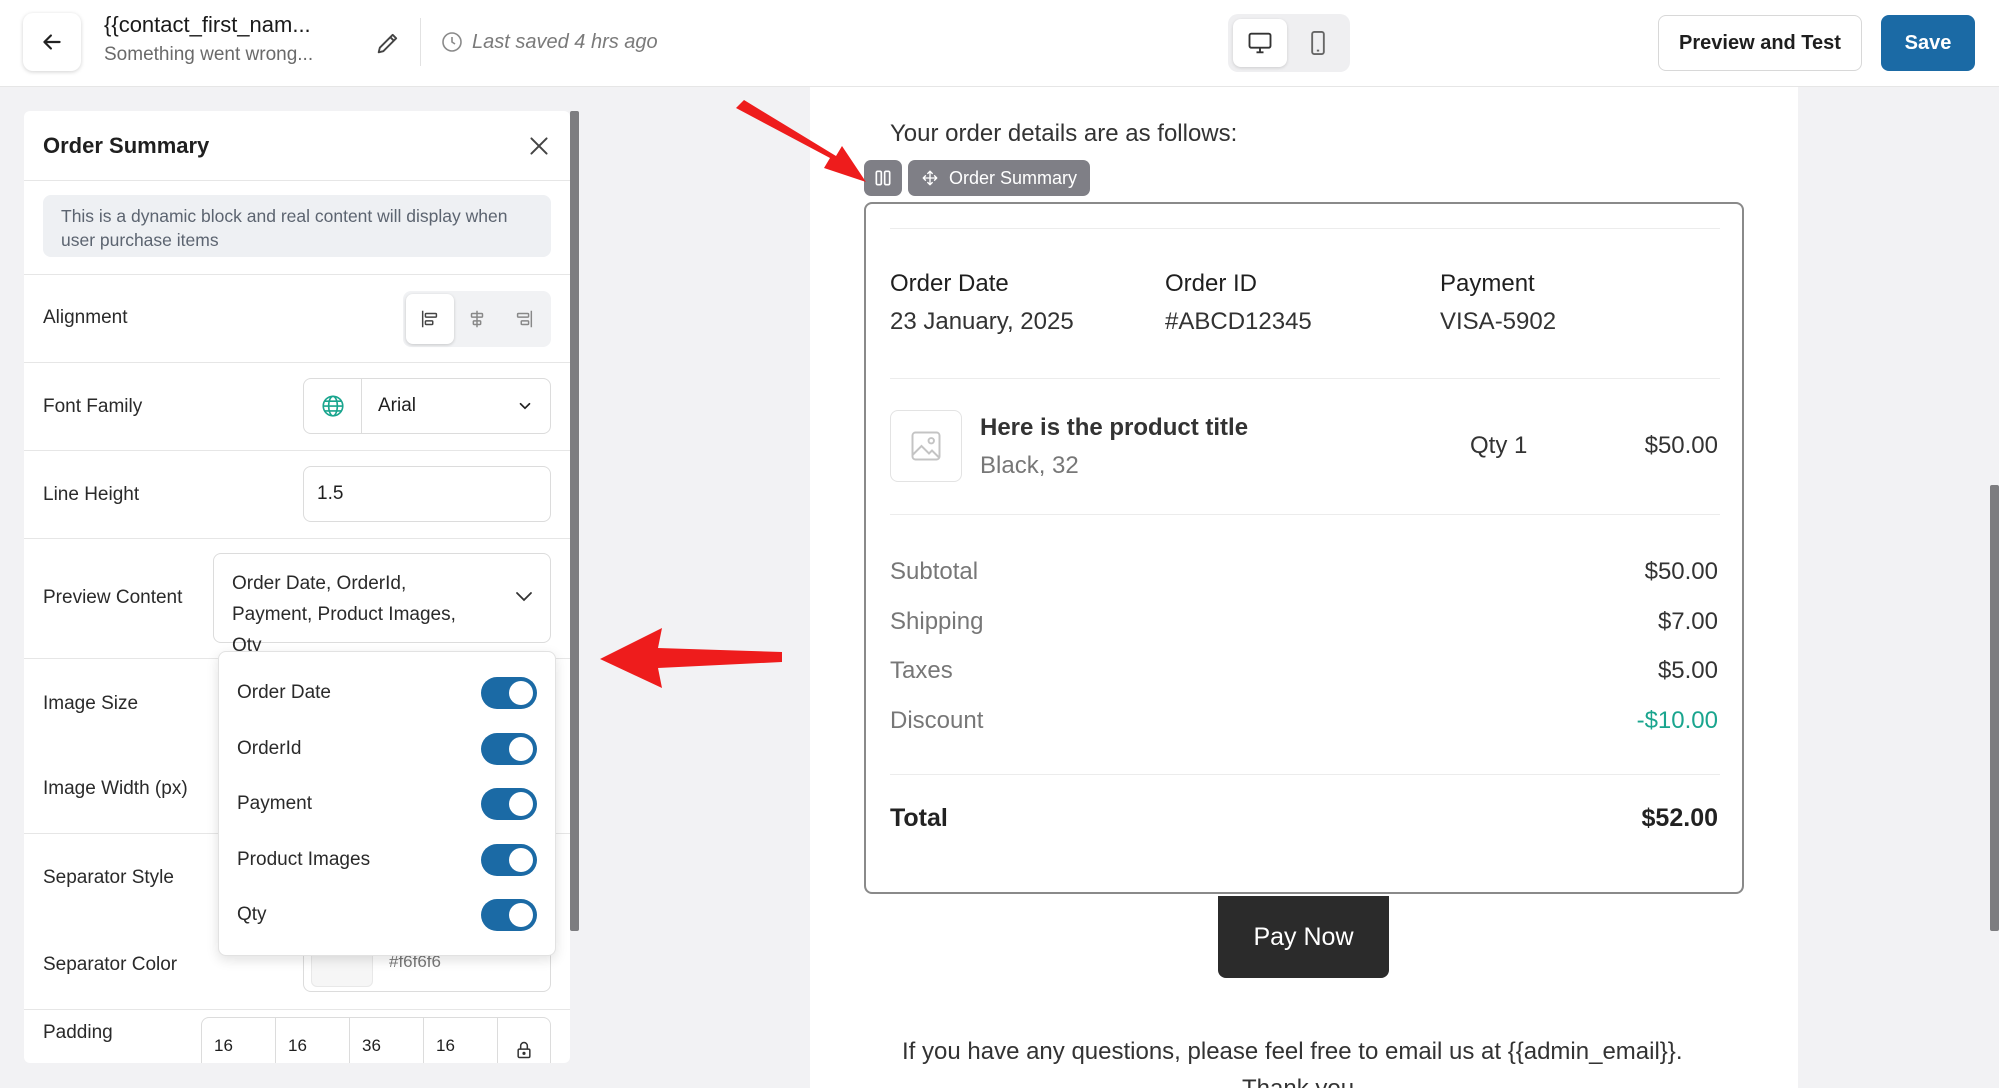 The height and width of the screenshot is (1088, 1999). Describe the element at coordinates (387, 1040) in the screenshot. I see `padding-bottom-input: 36` at that location.